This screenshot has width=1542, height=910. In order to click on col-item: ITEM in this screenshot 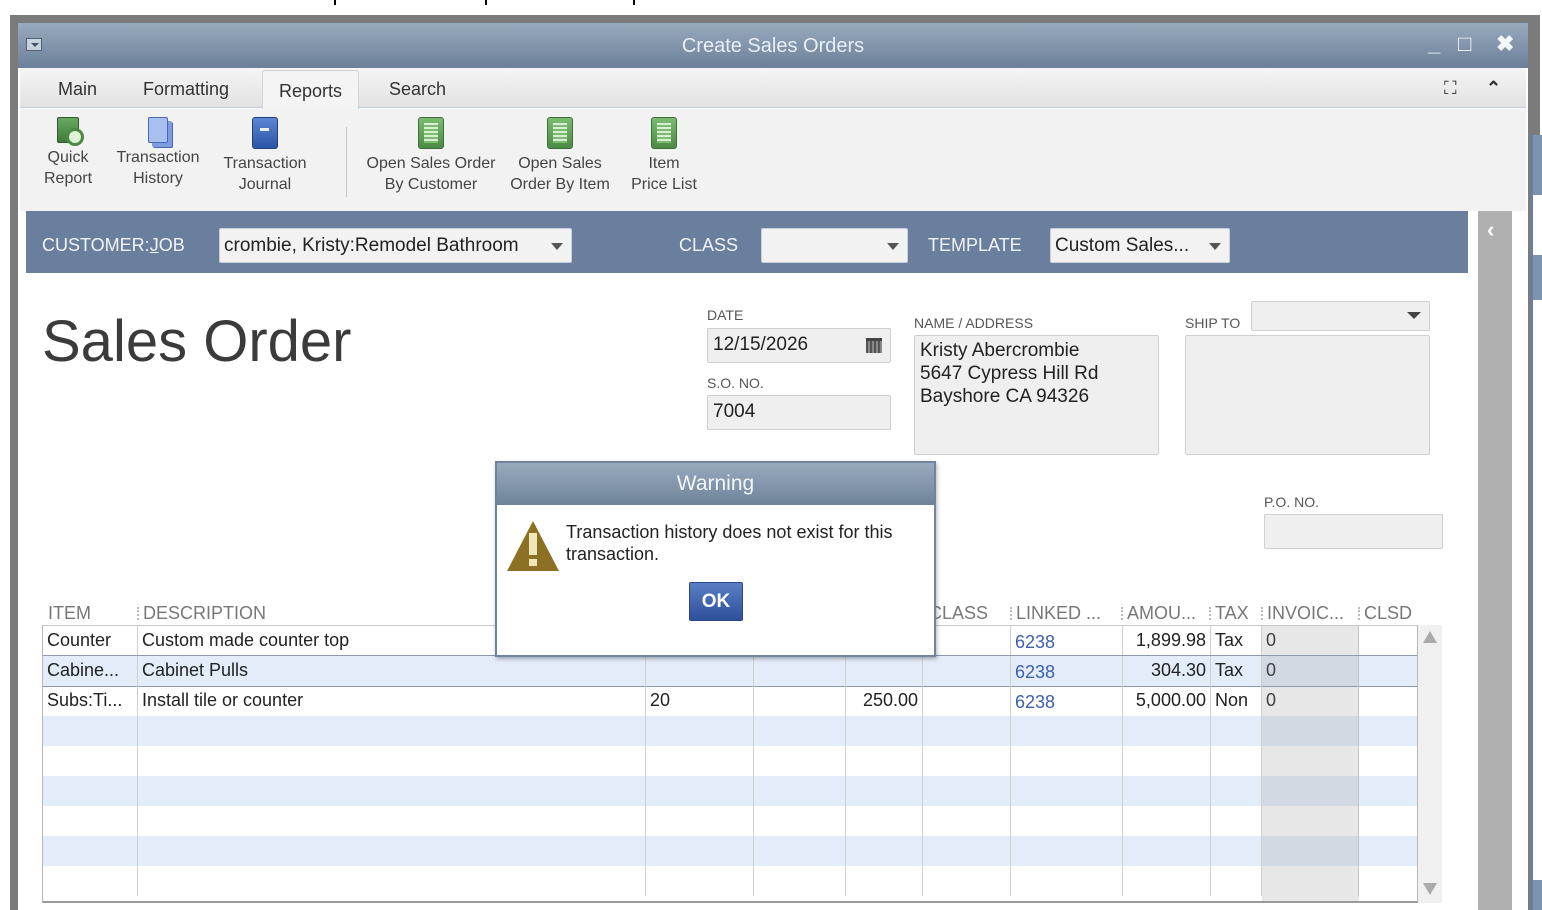, I will do `click(69, 613)`.